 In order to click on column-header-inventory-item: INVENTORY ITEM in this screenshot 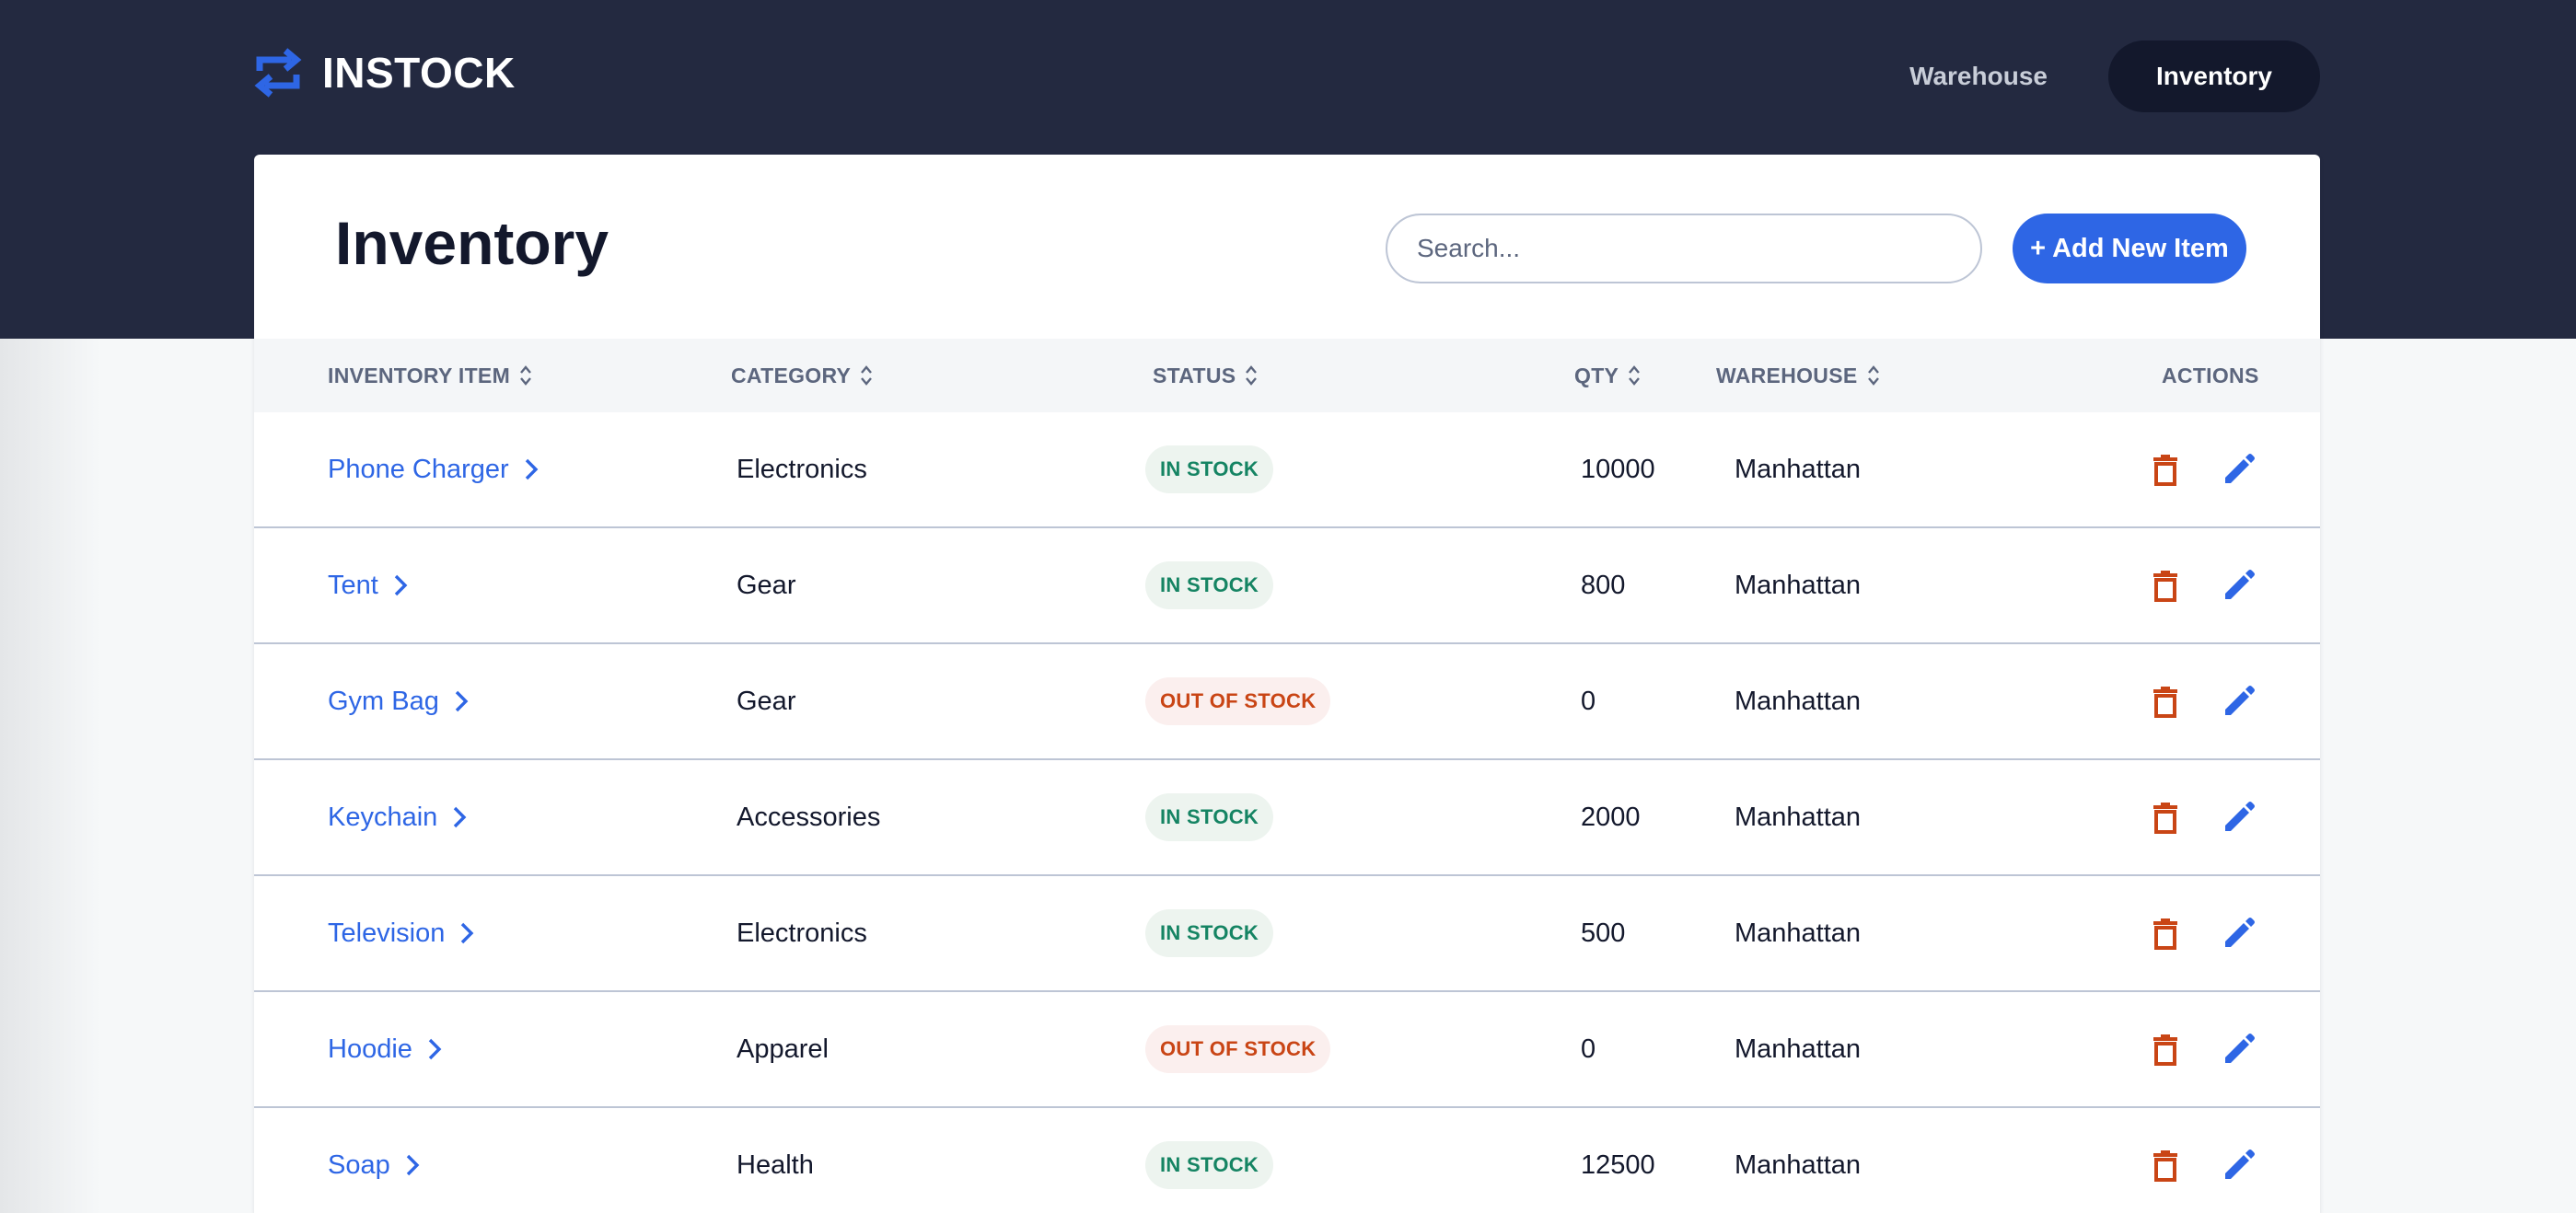, I will do `click(430, 375)`.